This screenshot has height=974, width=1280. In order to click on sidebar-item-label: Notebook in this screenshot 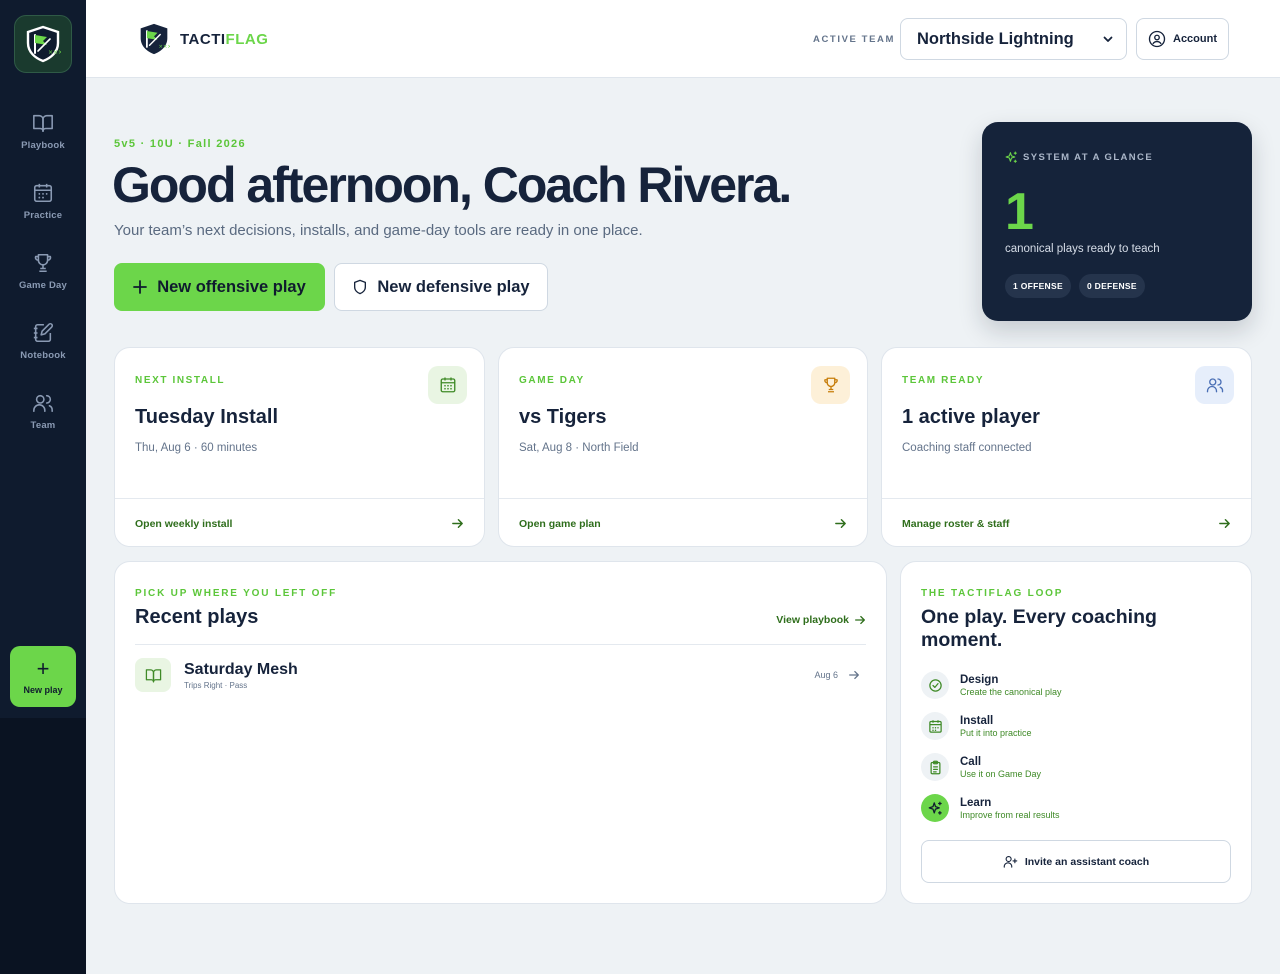, I will do `click(43, 355)`.